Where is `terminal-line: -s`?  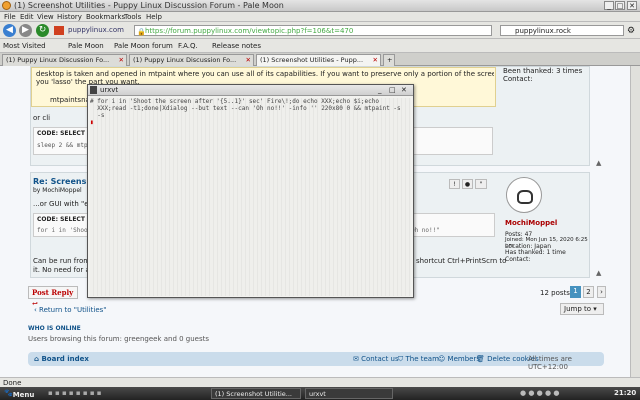
terminal-line: -s is located at coordinates (97, 115).